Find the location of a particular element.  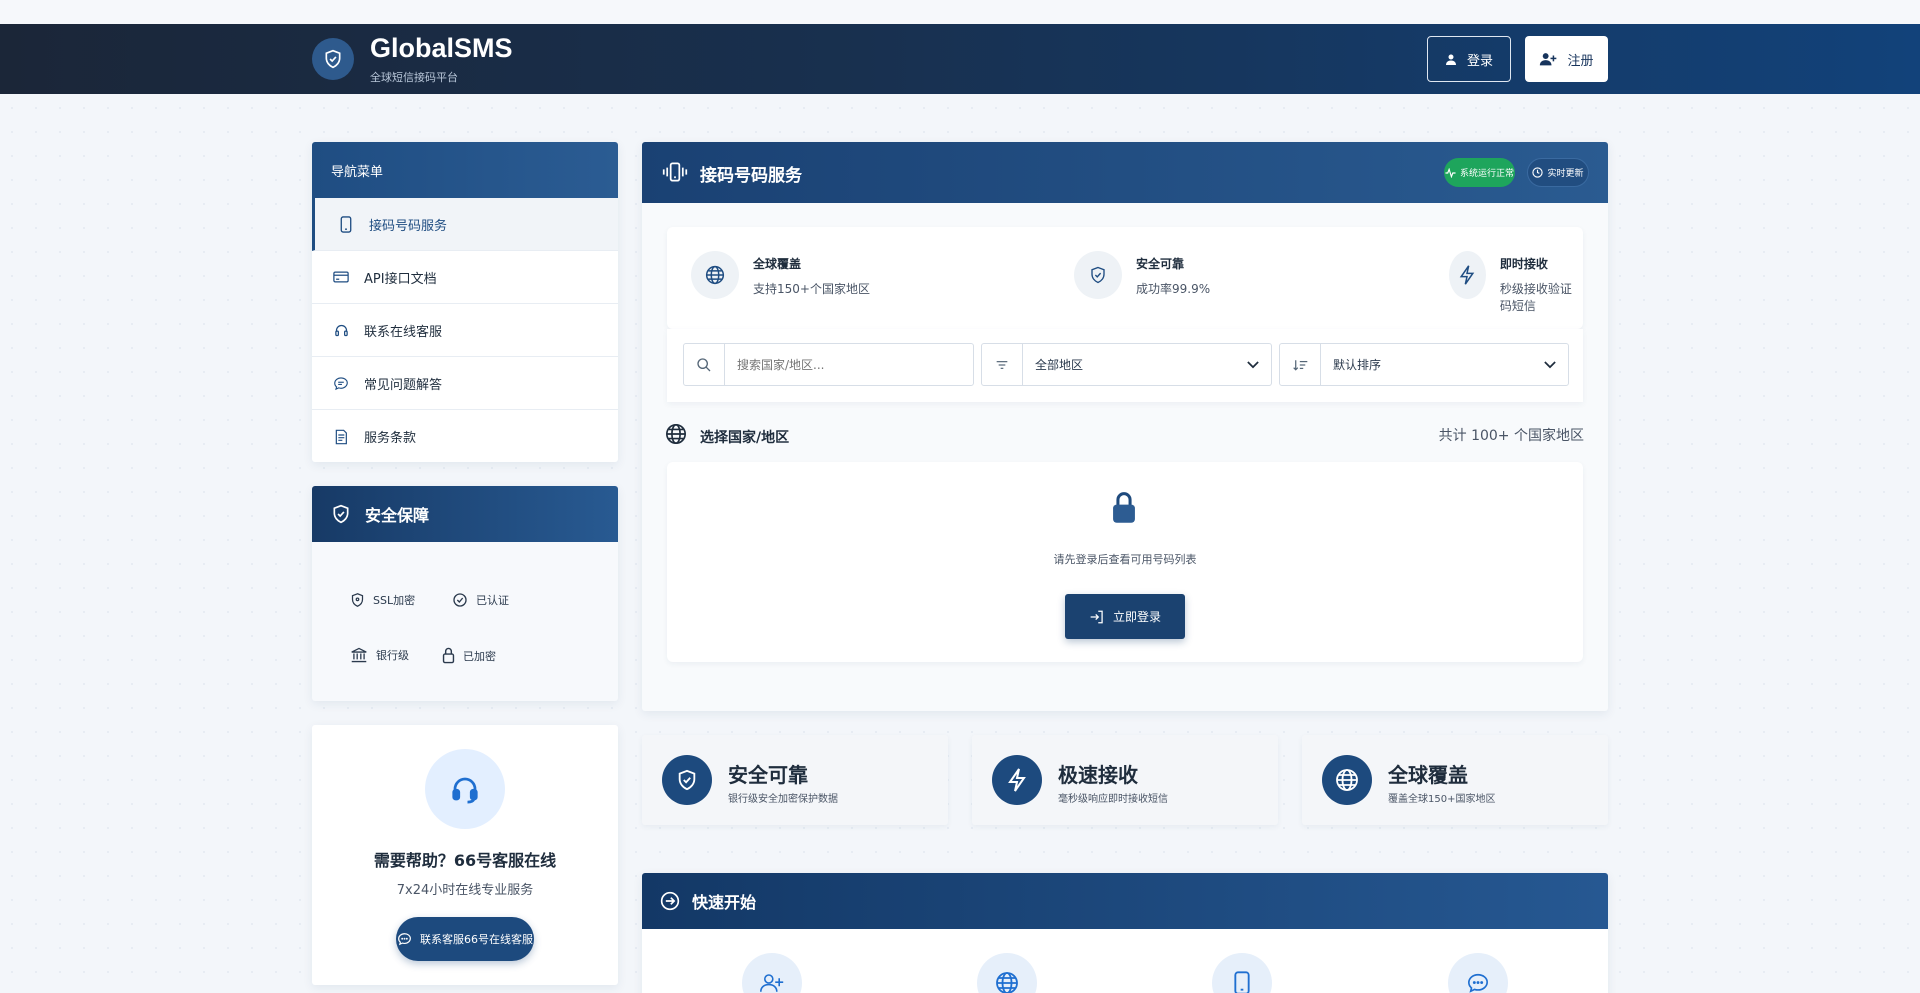

stat-card-secure: 安全可靠 银行级安全加密保护数据 is located at coordinates (795, 780).